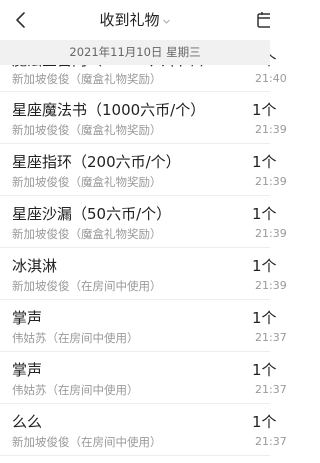  Describe the element at coordinates (129, 20) in the screenshot. I see `page-title: 收到礼物` at that location.